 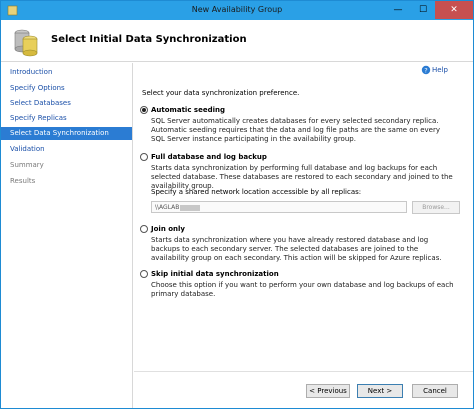 What do you see at coordinates (209, 157) in the screenshot?
I see `full-backup-label: Full database and log backup` at bounding box center [209, 157].